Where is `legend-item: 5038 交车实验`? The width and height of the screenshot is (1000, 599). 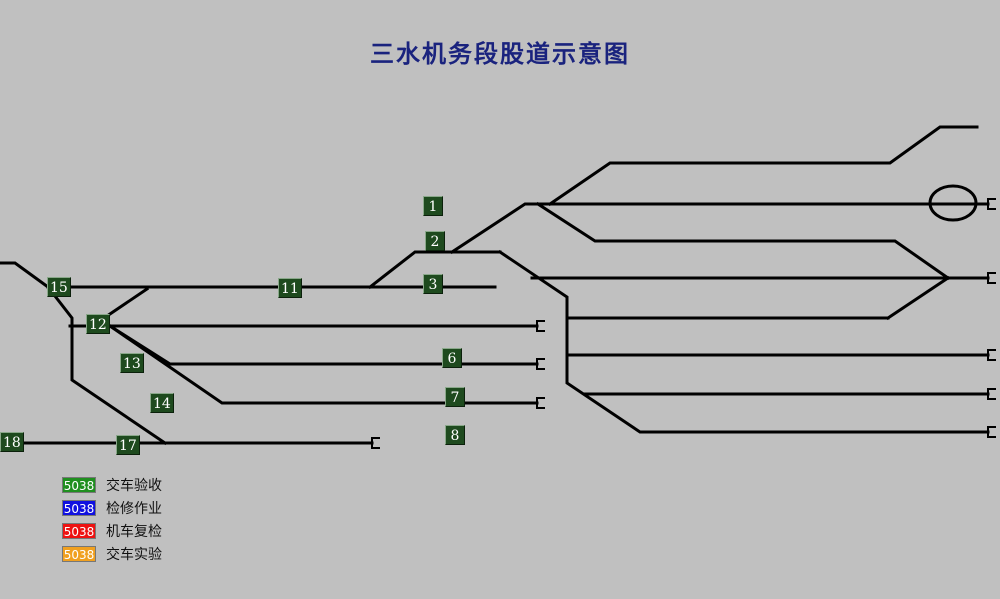 legend-item: 5038 交车实验 is located at coordinates (112, 554).